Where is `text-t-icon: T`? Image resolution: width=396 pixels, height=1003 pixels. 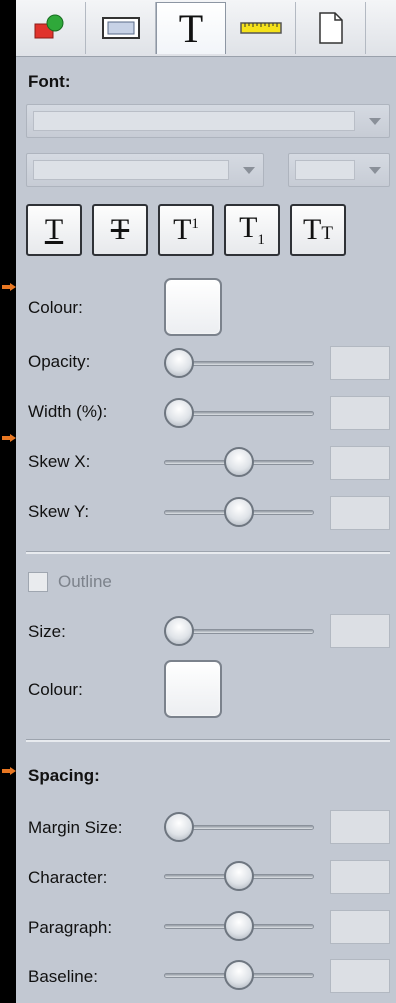
text-t-icon: T is located at coordinates (191, 28).